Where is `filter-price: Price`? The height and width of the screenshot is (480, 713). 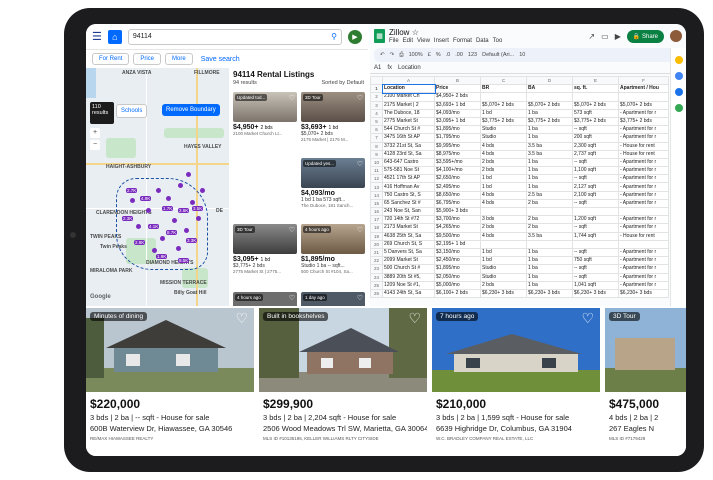
filter-price: Price is located at coordinates (147, 59).